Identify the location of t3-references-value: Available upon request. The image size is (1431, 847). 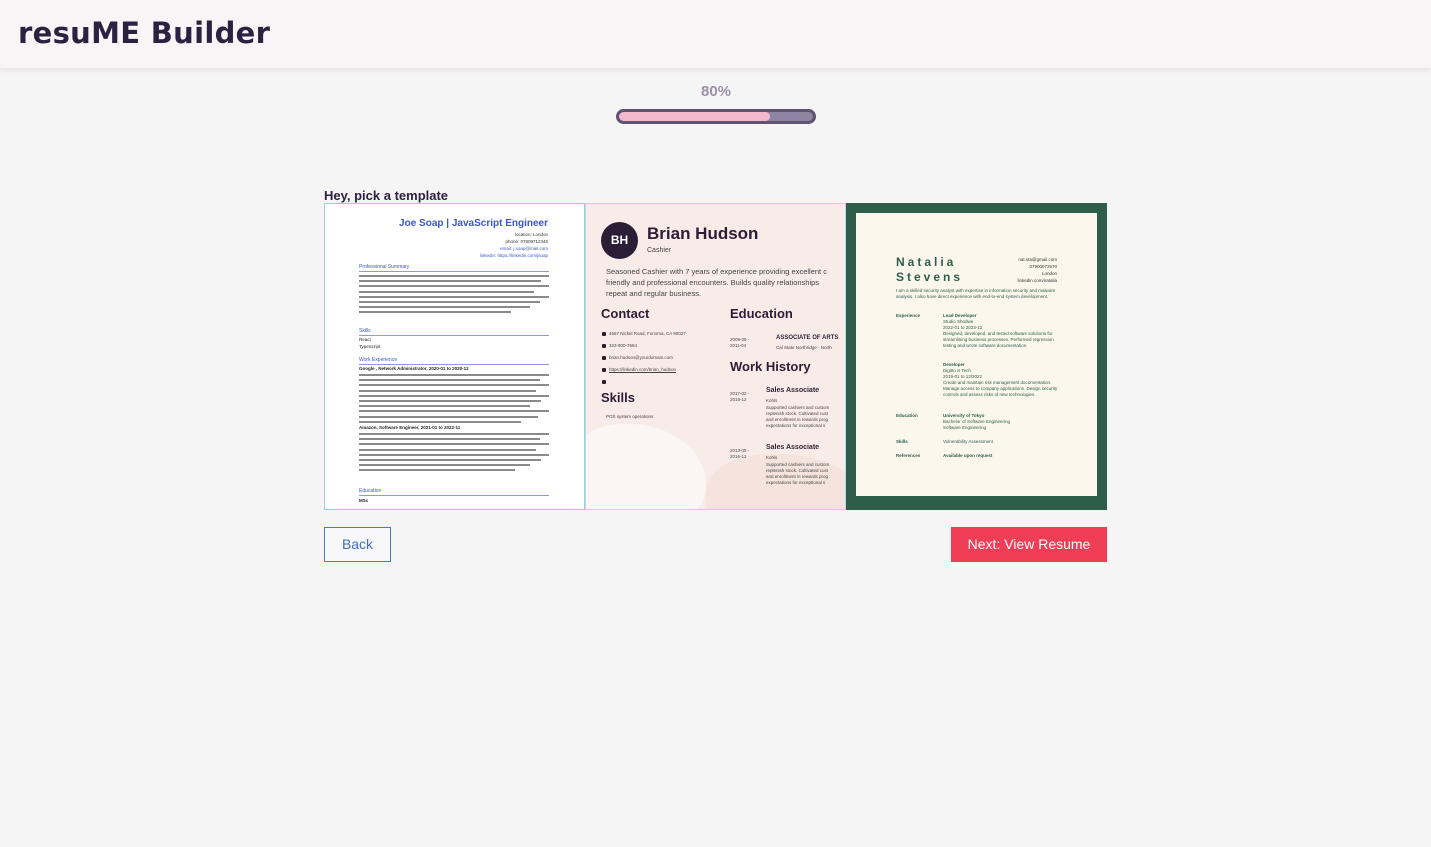
(968, 455).